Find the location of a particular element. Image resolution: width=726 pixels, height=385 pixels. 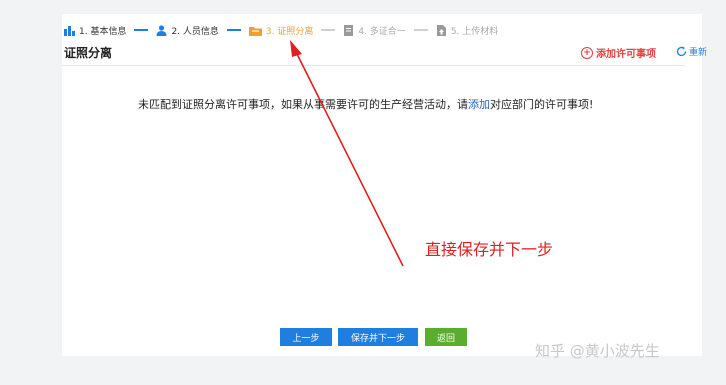

back-button: 返回 is located at coordinates (446, 337).